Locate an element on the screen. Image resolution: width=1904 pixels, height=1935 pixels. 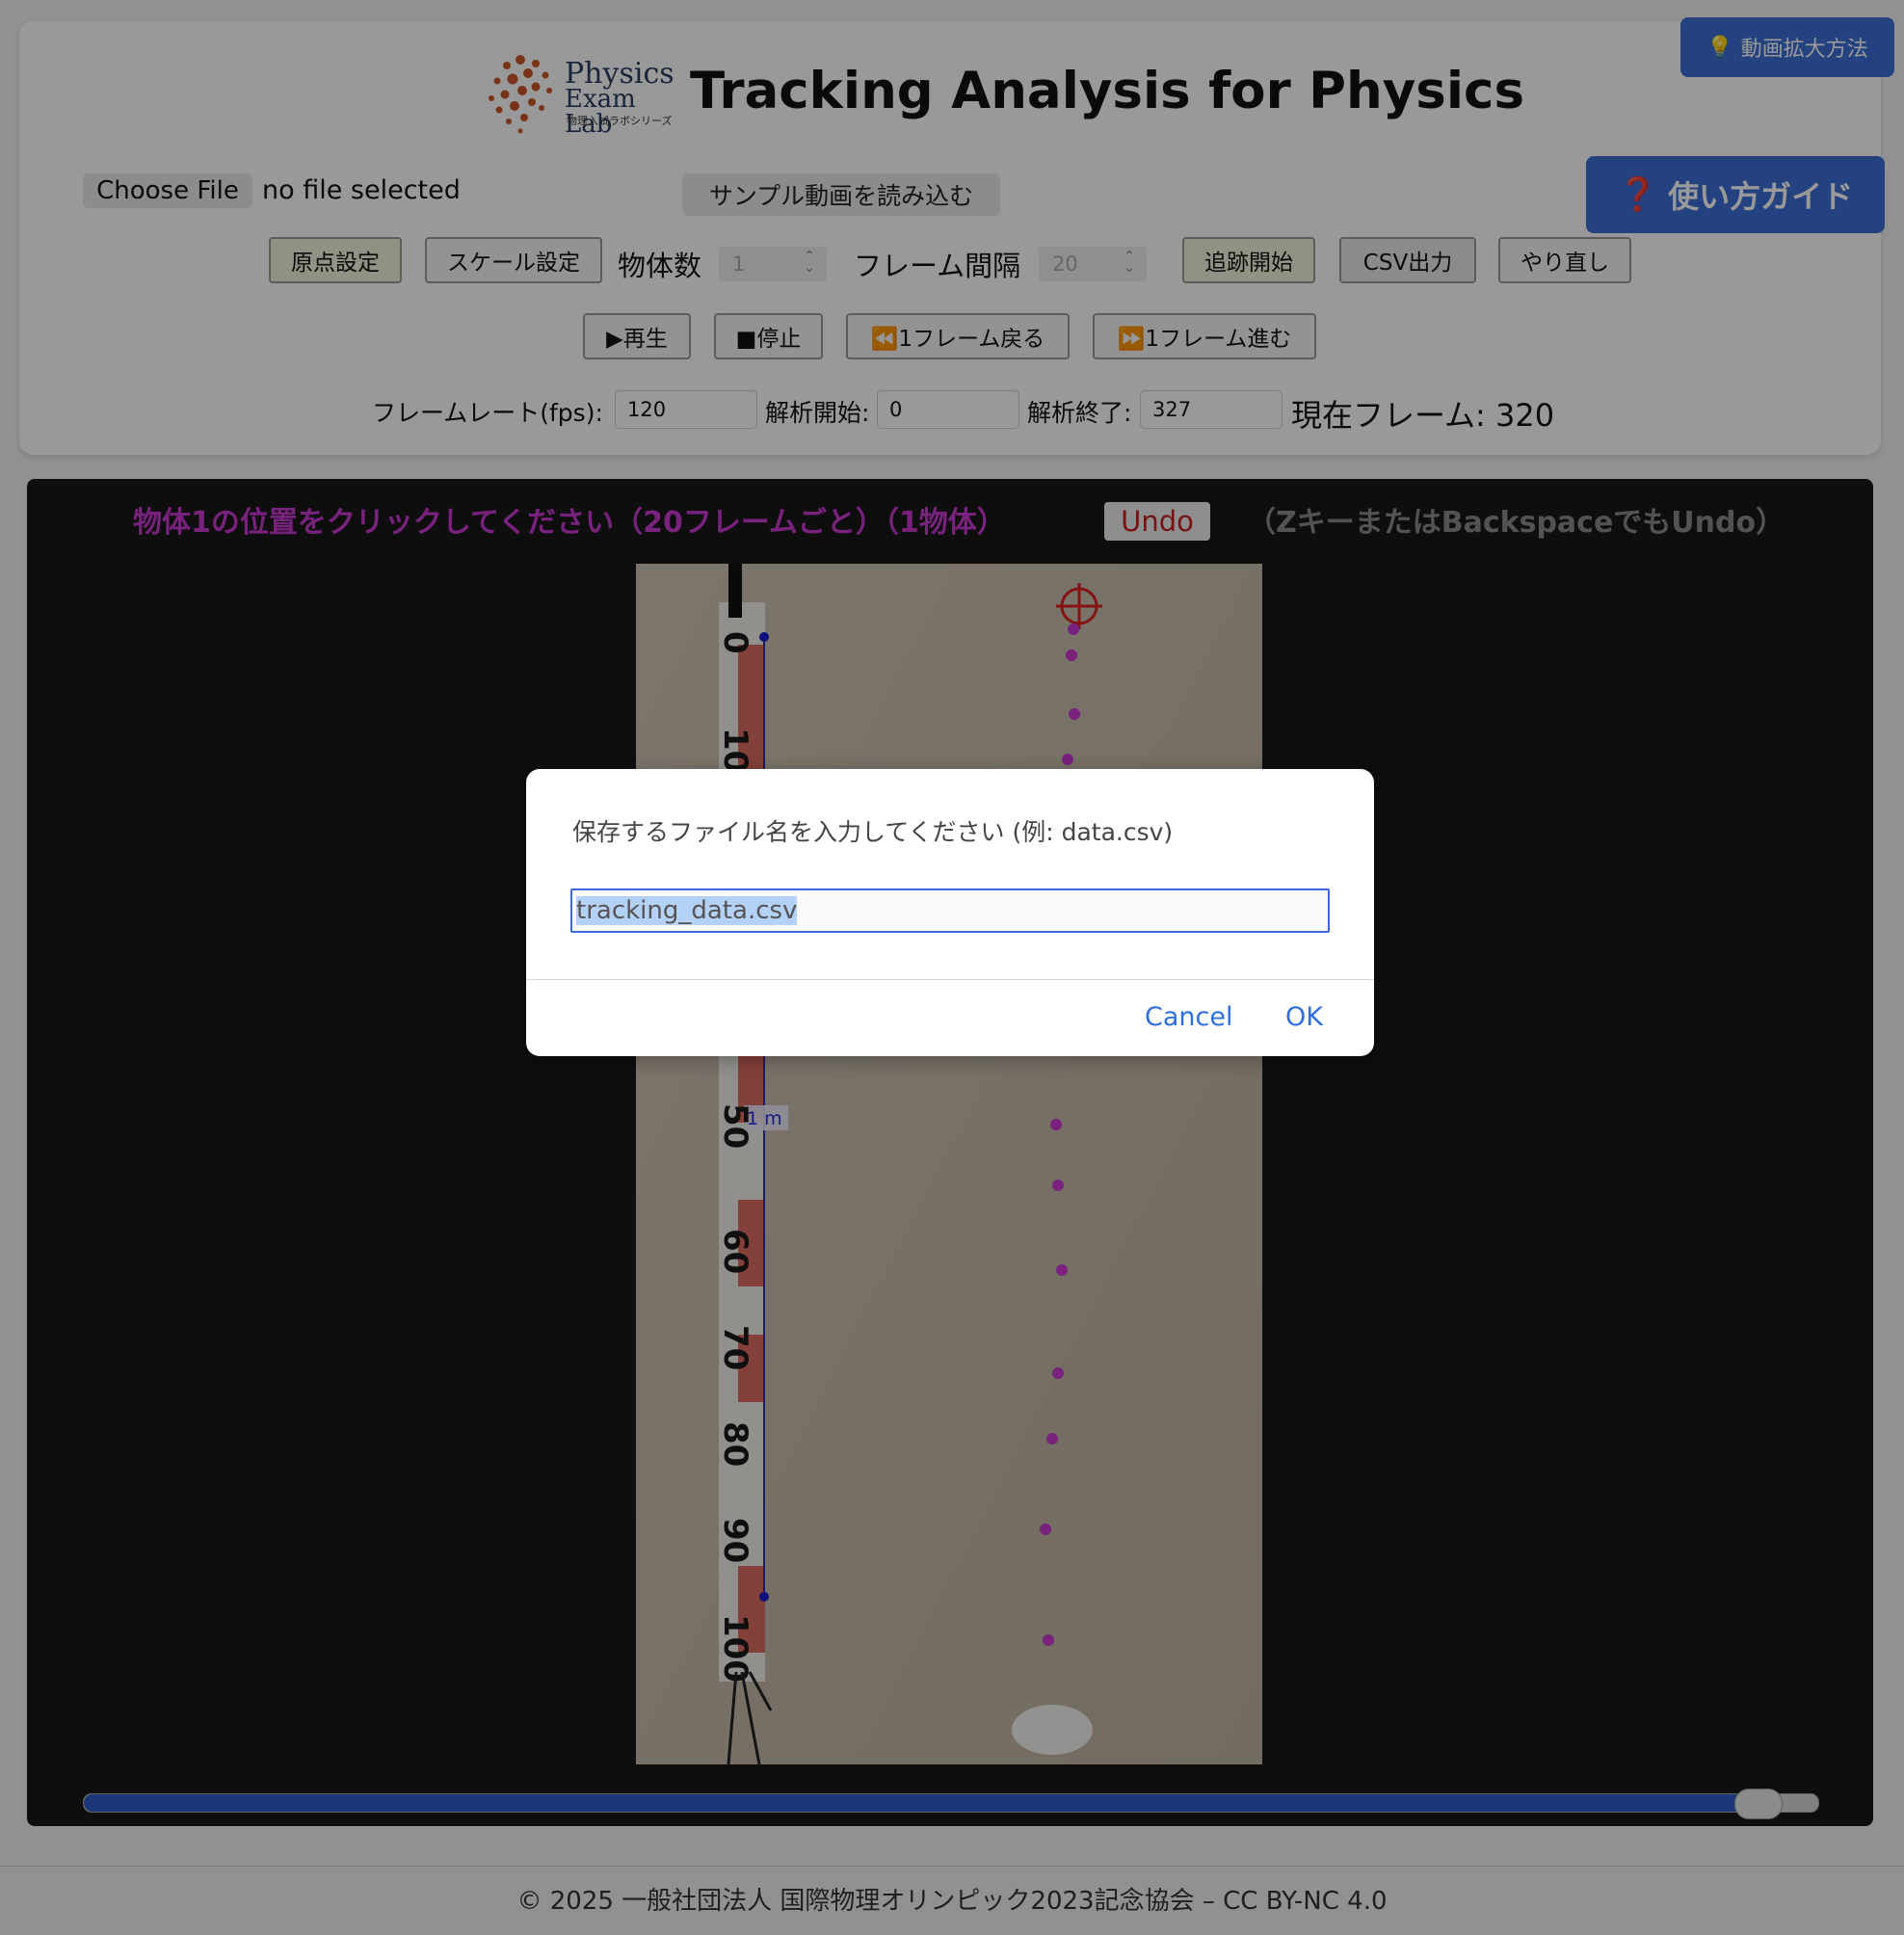
filename-input: tracking_data.csv is located at coordinates (950, 910).